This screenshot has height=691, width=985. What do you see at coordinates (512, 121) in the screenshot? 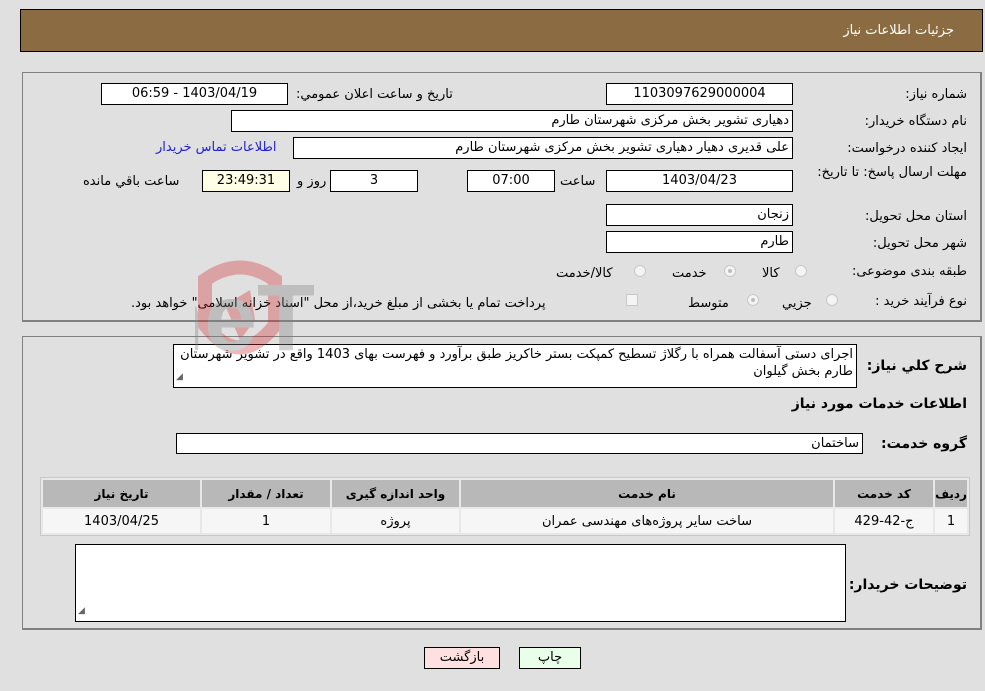
I see `buyer-org-field: دهیاری تشویر بخش مرکزی شهرستان طارم` at bounding box center [512, 121].